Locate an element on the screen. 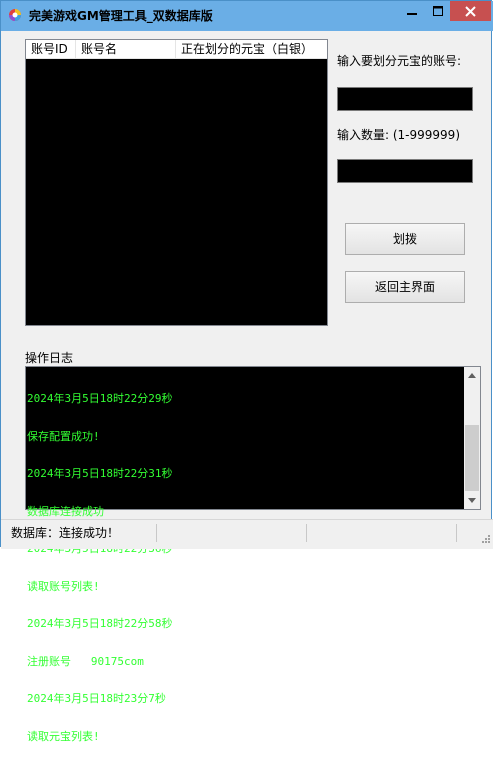  chevron-up-icon is located at coordinates (472, 375).